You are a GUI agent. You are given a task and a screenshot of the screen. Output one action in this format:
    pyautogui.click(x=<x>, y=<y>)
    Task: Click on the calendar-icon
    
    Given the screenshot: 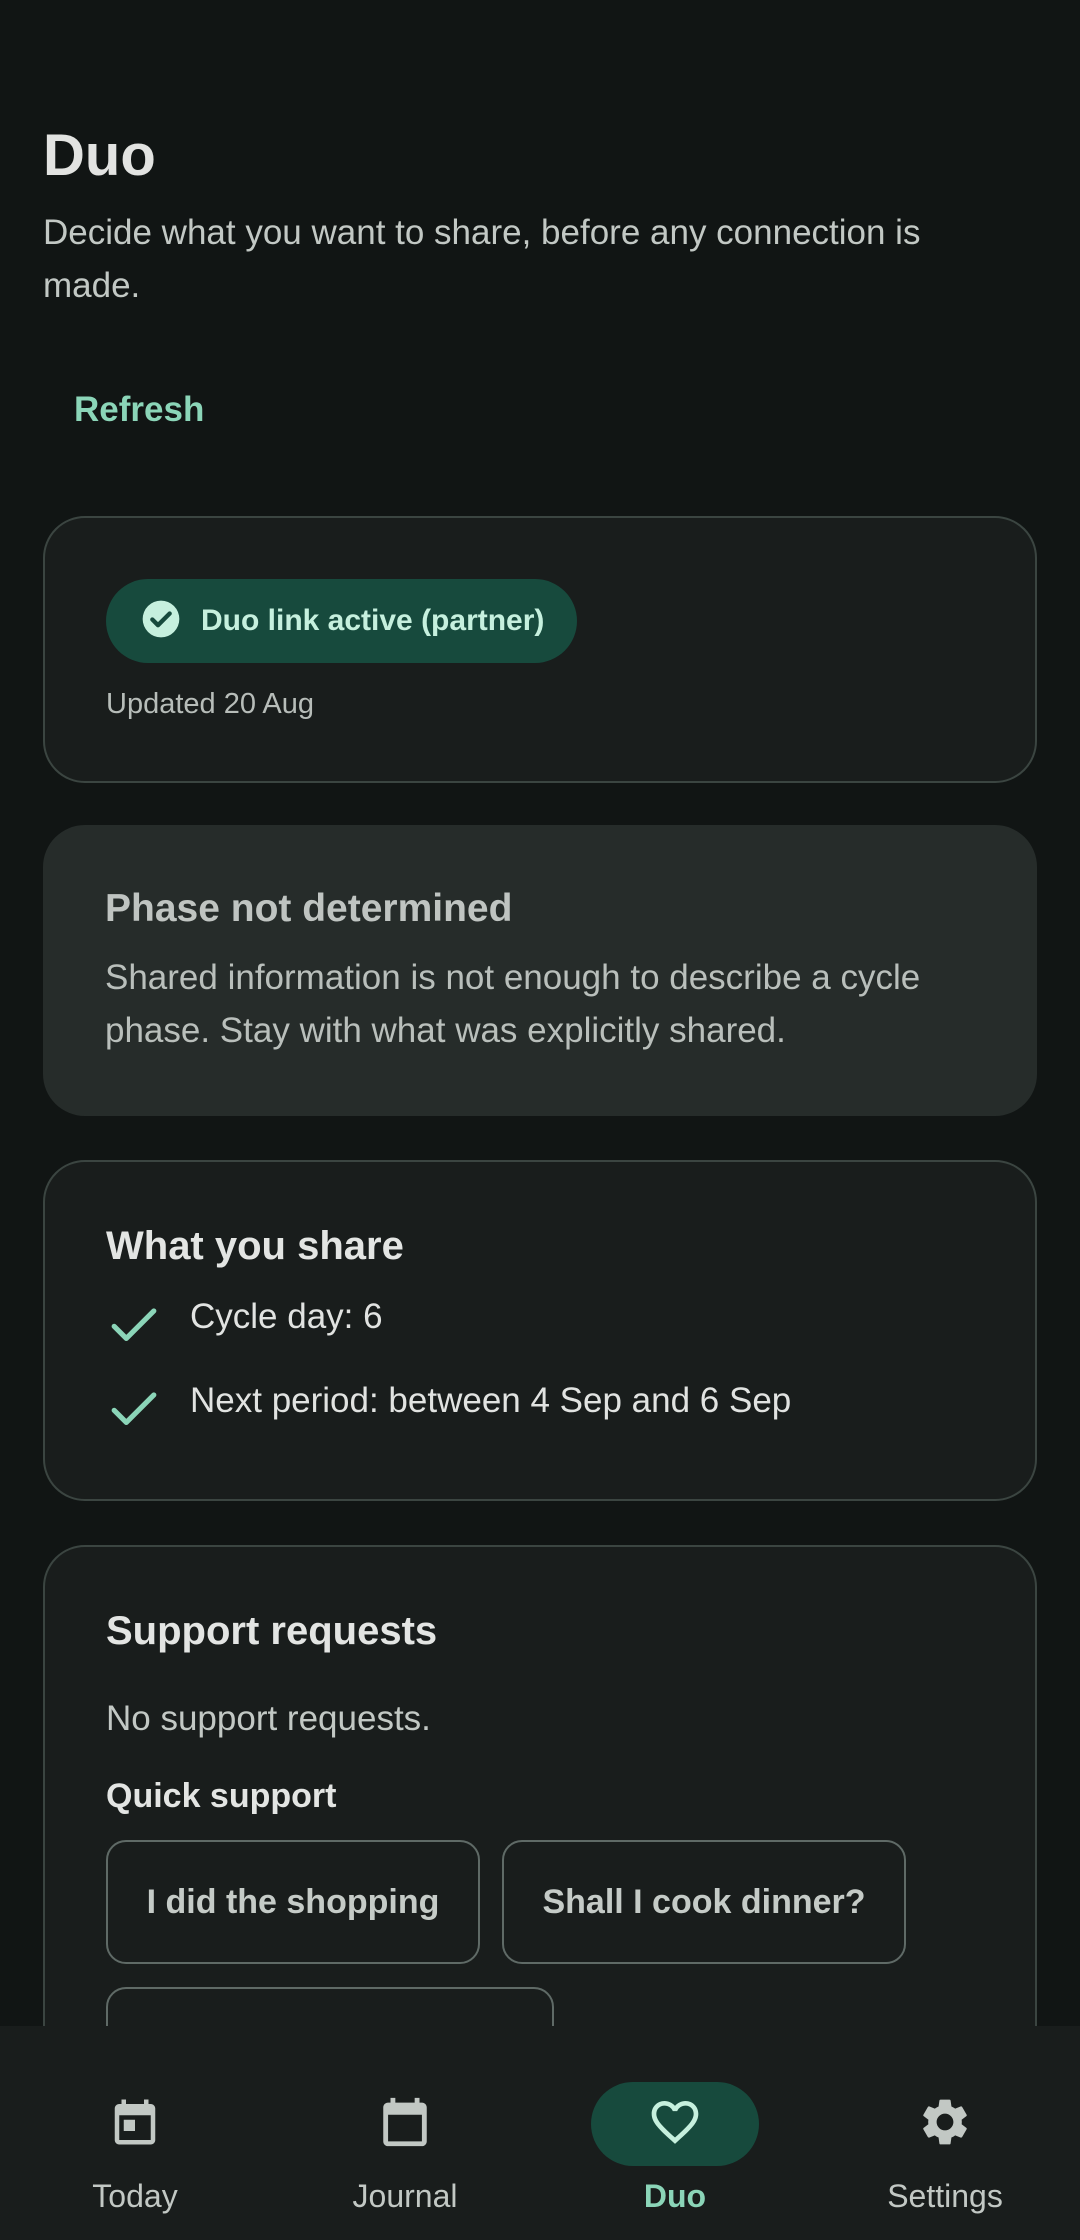 What is the action you would take?
    pyautogui.click(x=405, y=2124)
    